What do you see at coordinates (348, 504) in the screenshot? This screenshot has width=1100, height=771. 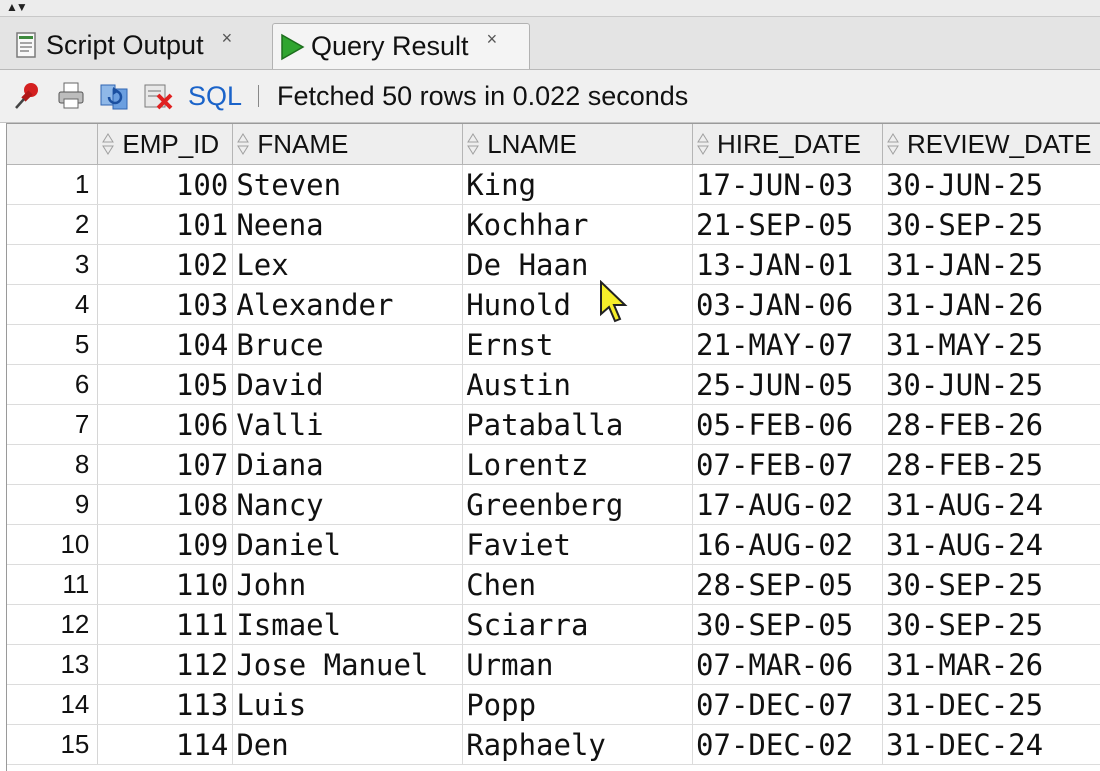 I see `cell-fname: Nancy` at bounding box center [348, 504].